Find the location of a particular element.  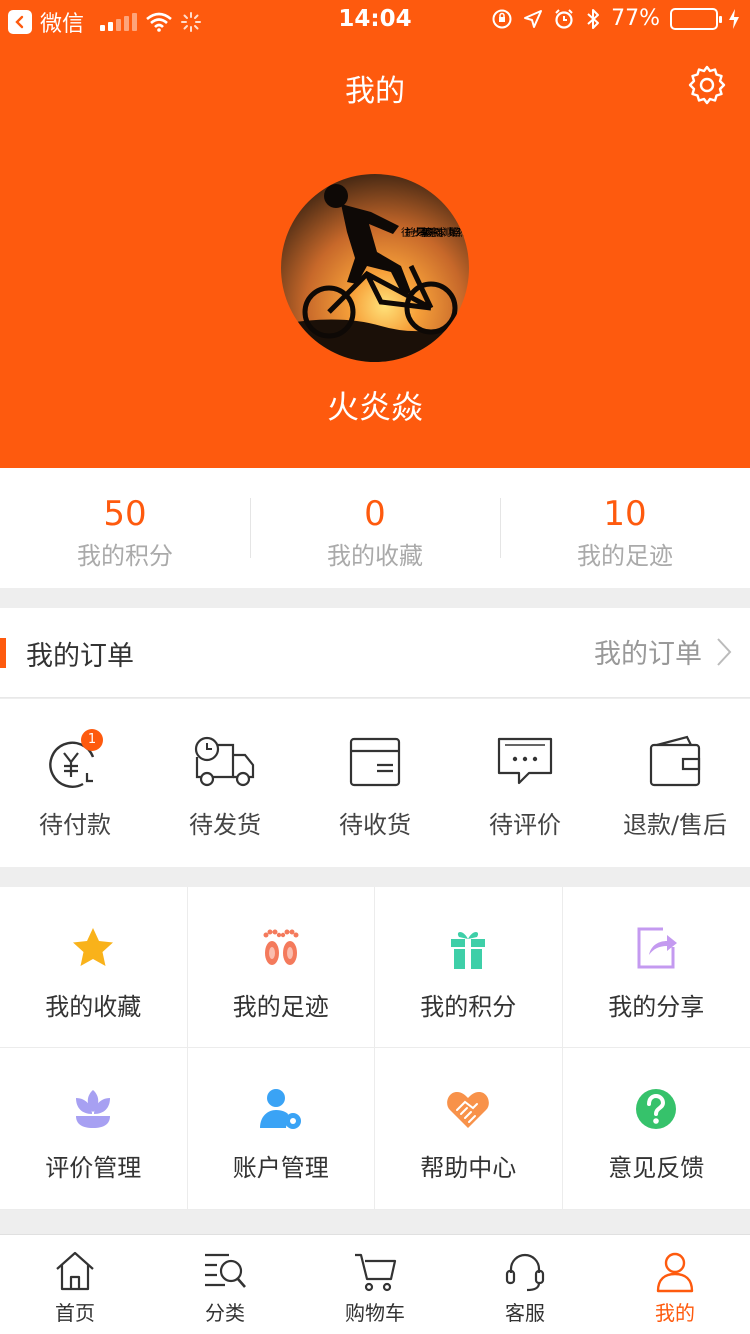

pending-shipment-icon is located at coordinates (225, 763).